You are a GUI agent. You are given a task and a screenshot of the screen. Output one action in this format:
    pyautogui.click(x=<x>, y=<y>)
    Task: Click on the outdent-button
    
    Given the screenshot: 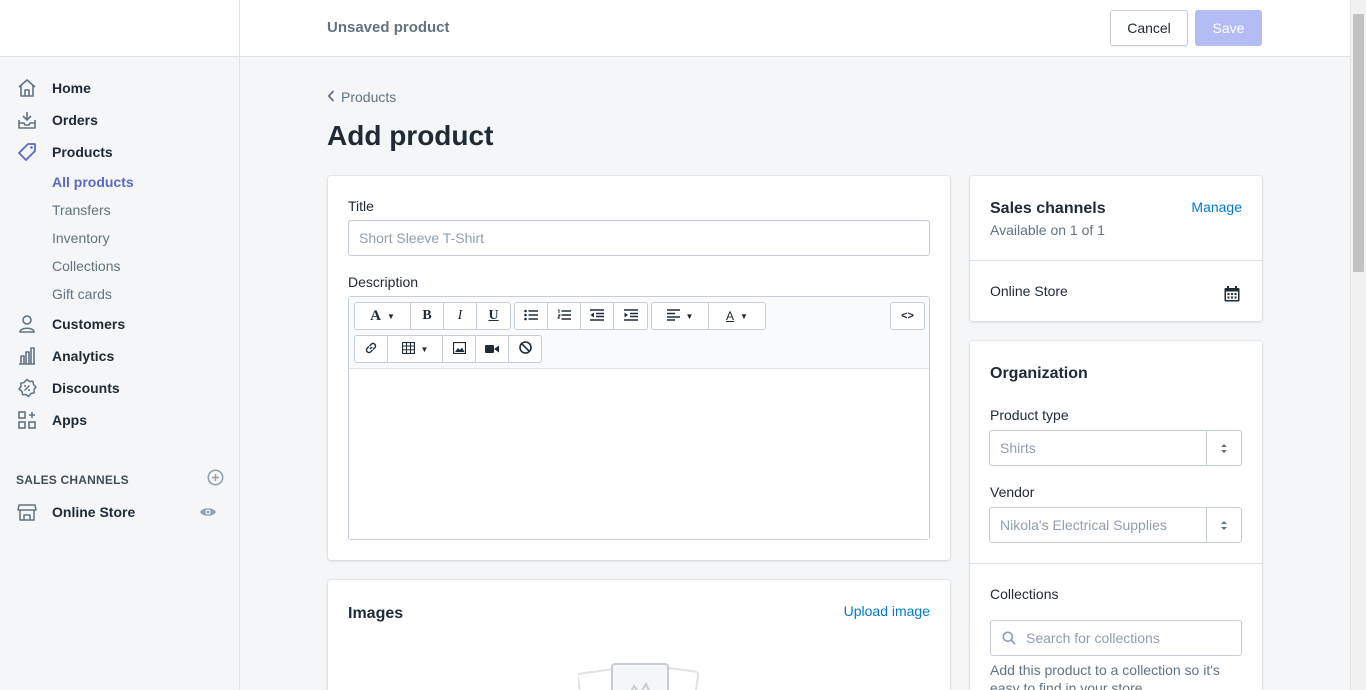 What is the action you would take?
    pyautogui.click(x=597, y=316)
    